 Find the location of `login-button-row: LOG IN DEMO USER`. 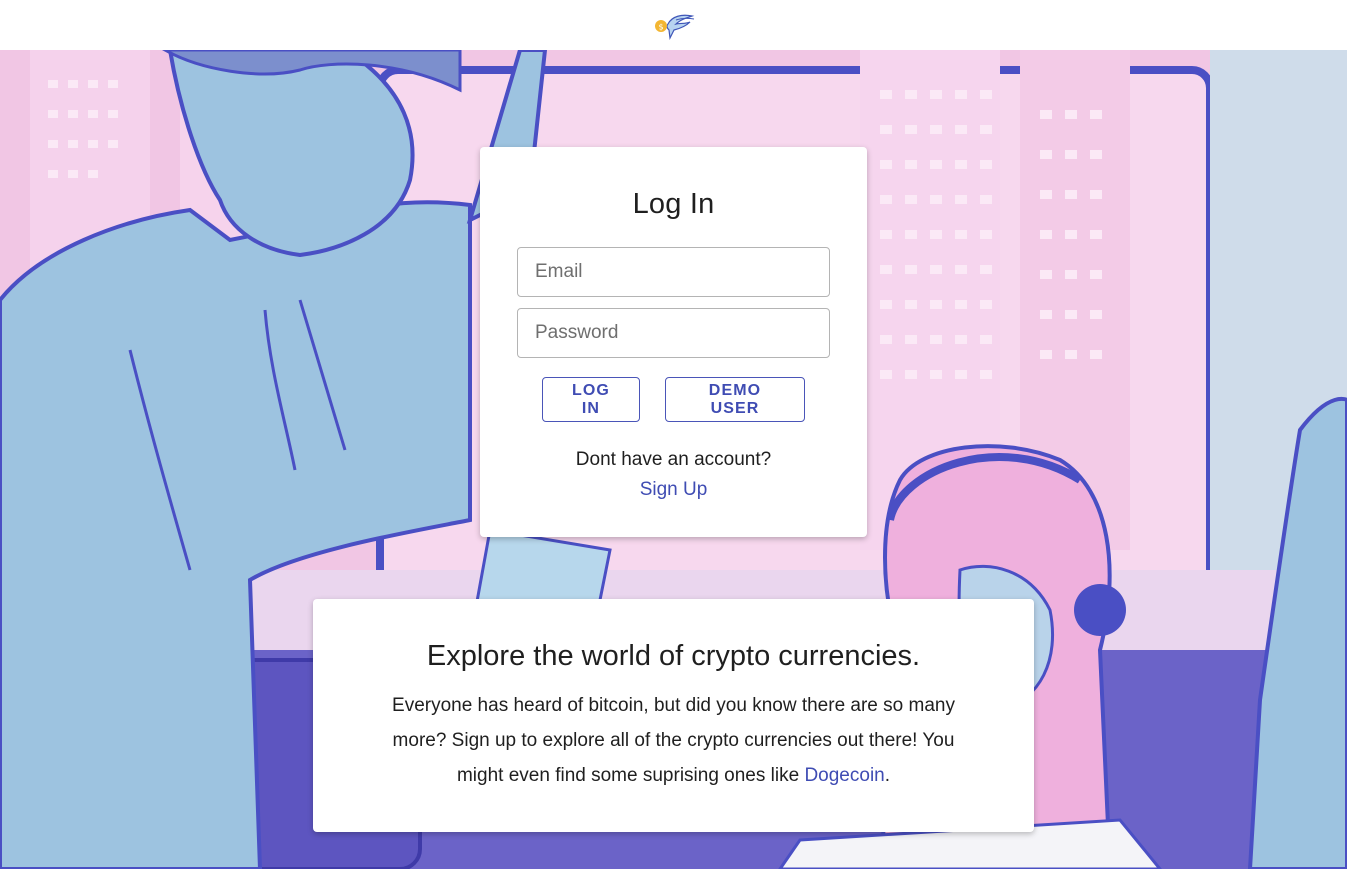

login-button-row: LOG IN DEMO USER is located at coordinates (673, 399).